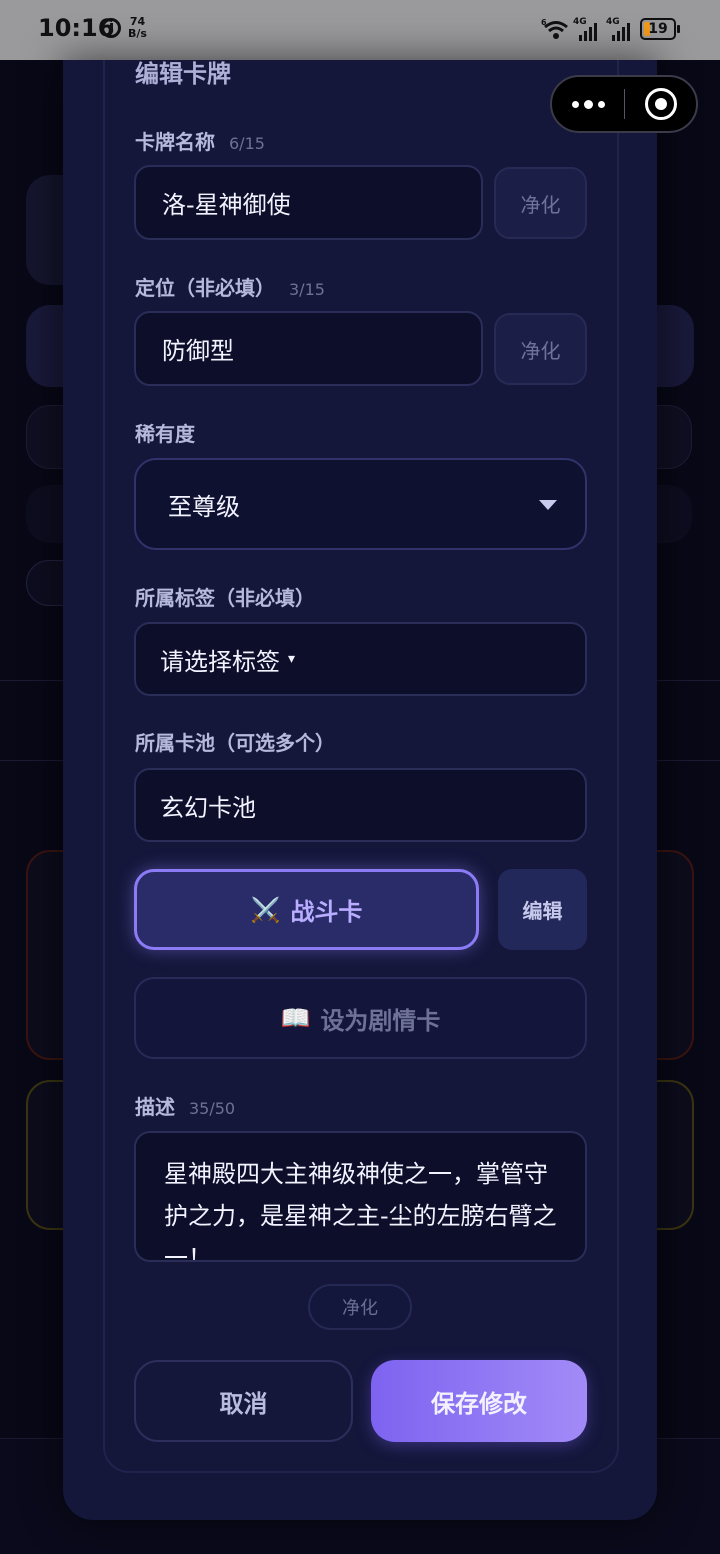 The image size is (720, 1554). What do you see at coordinates (380, 1020) in the screenshot?
I see `story-card-label: 设为剧情卡` at bounding box center [380, 1020].